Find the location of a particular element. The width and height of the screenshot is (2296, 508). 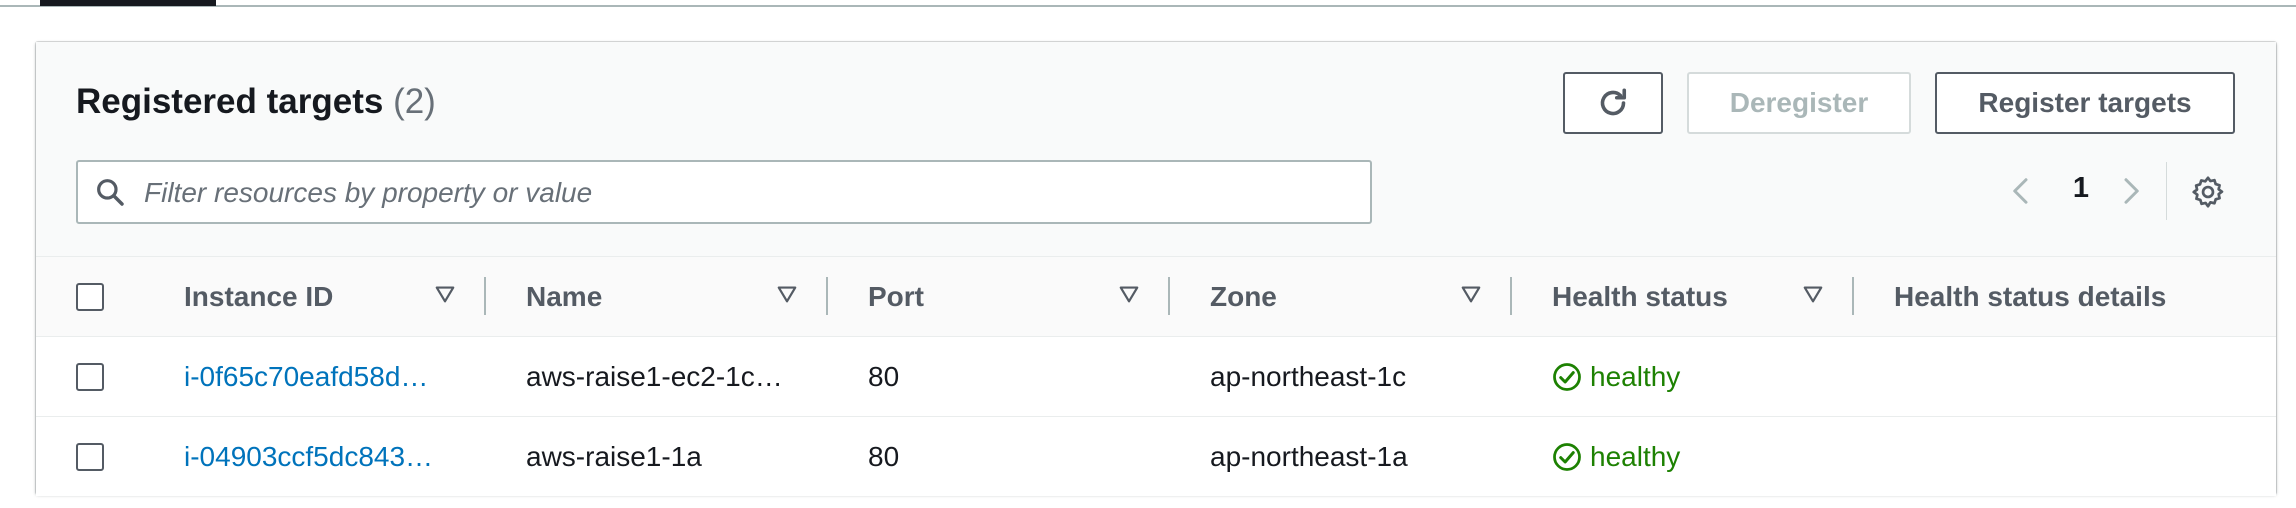

chevron-right-icon is located at coordinates (2131, 191).